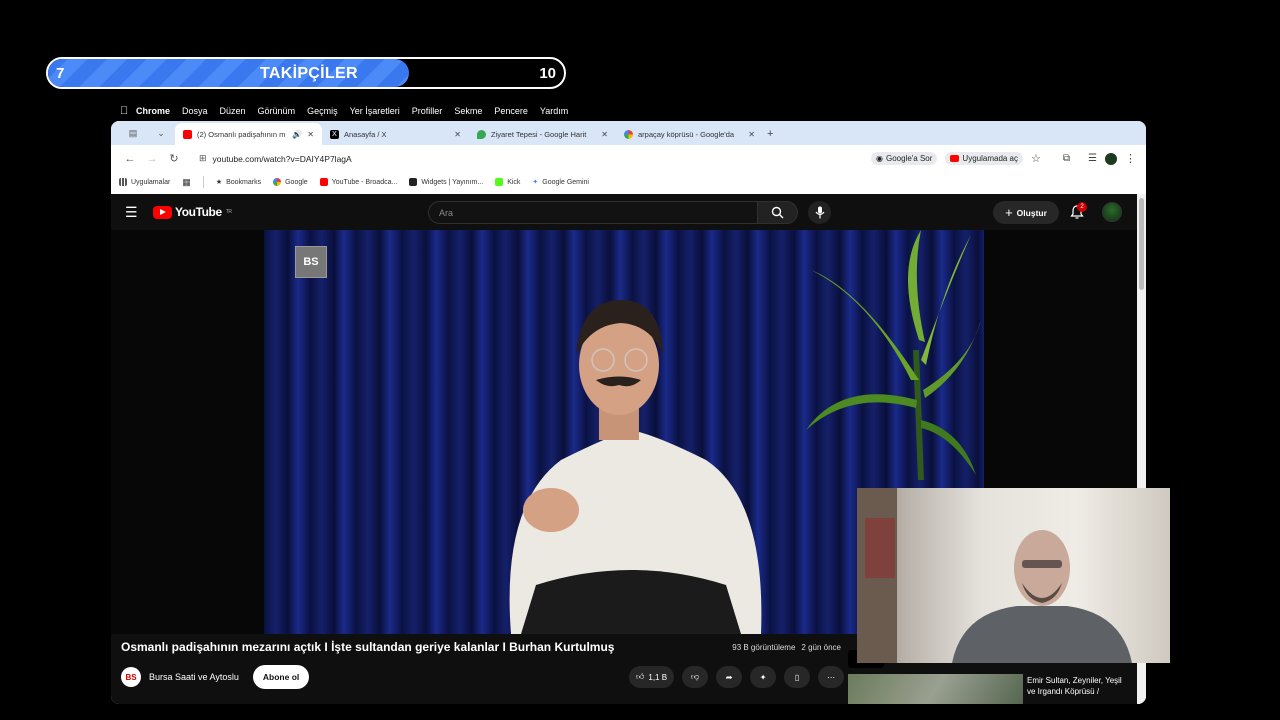 Image resolution: width=1280 pixels, height=720 pixels. I want to click on chrome-menu-icon: ⋮, so click(1130, 158).